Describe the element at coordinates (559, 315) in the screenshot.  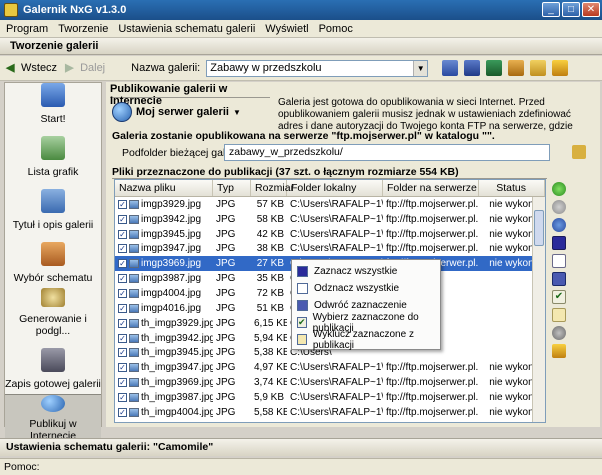
I see `exclude-icon` at that location.